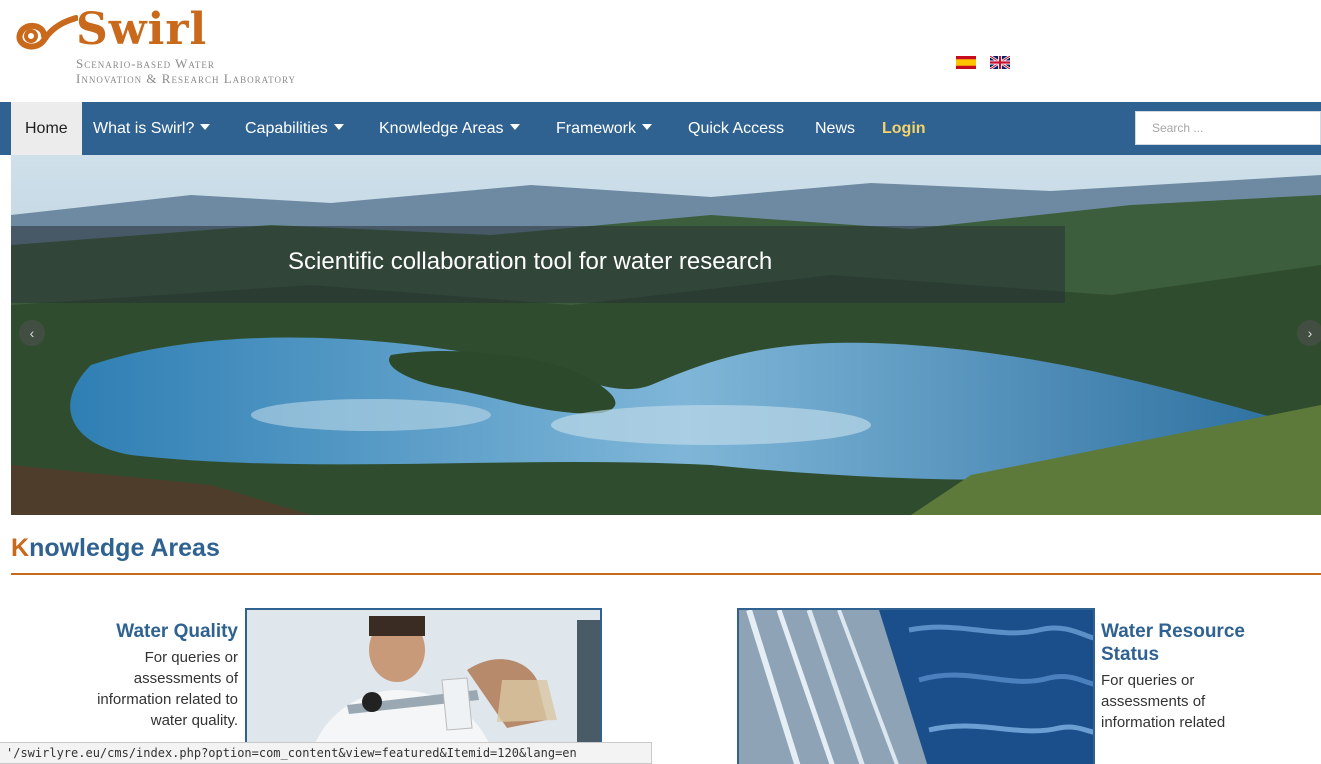 The width and height of the screenshot is (1321, 764). Describe the element at coordinates (142, 29) in the screenshot. I see `logo-wordmark: Swirl` at that location.